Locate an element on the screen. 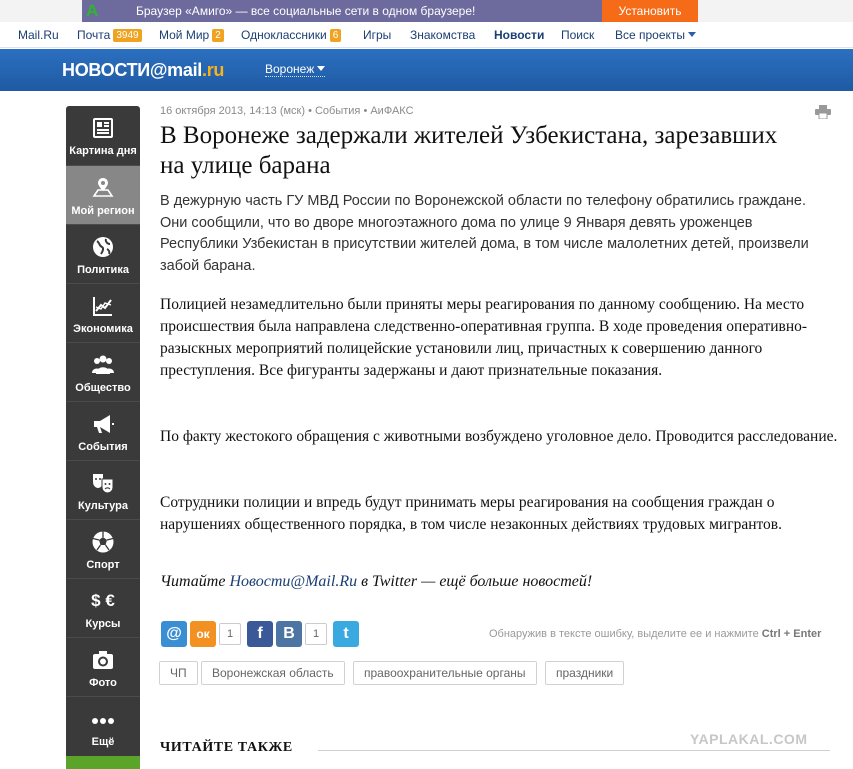 The image size is (853, 769). nav-mailru: Mail.Ru is located at coordinates (38, 35).